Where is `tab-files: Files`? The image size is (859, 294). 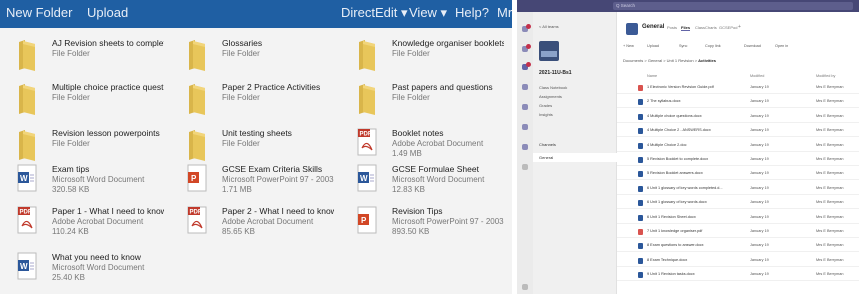 tab-files: Files is located at coordinates (686, 28).